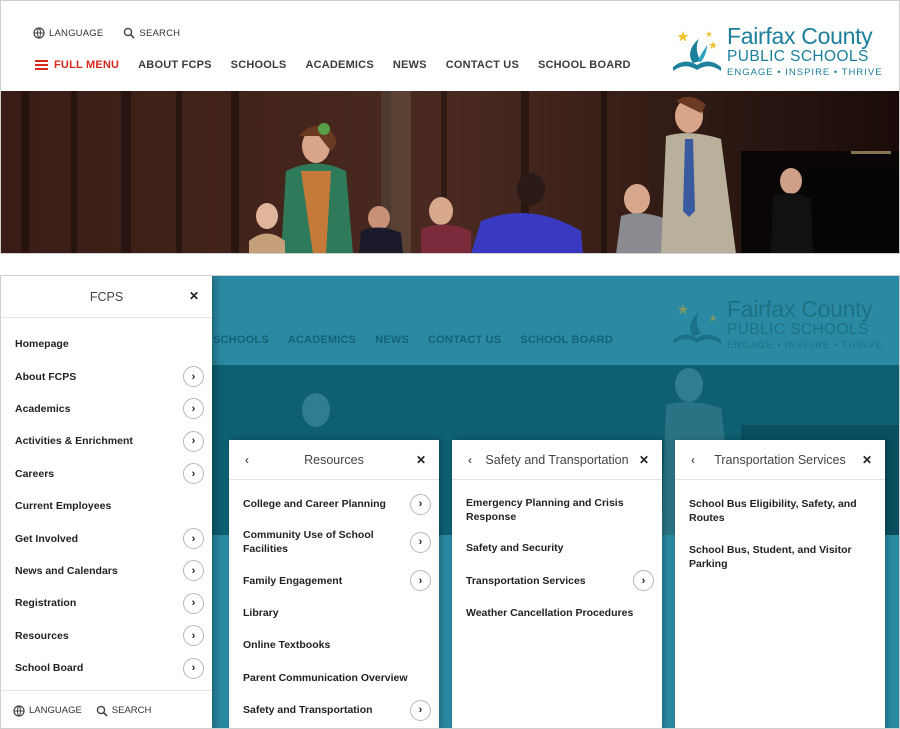  What do you see at coordinates (557, 510) in the screenshot?
I see `menu-item-emergency-planning: Emergency Planning and Crisis Response` at bounding box center [557, 510].